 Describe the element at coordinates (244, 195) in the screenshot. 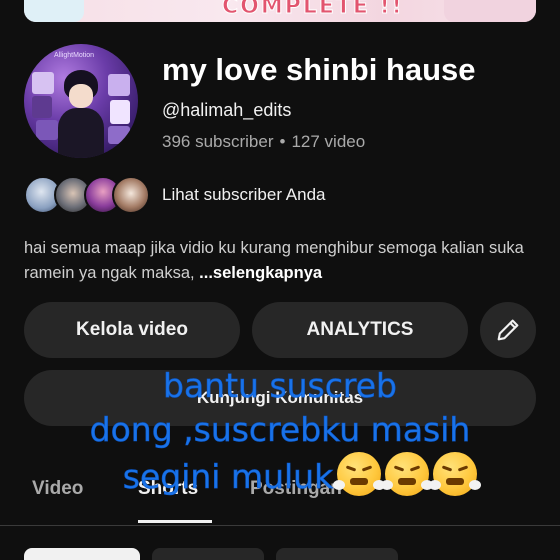

I see `view-subscribers-link: Lihat subscriber Anda` at that location.